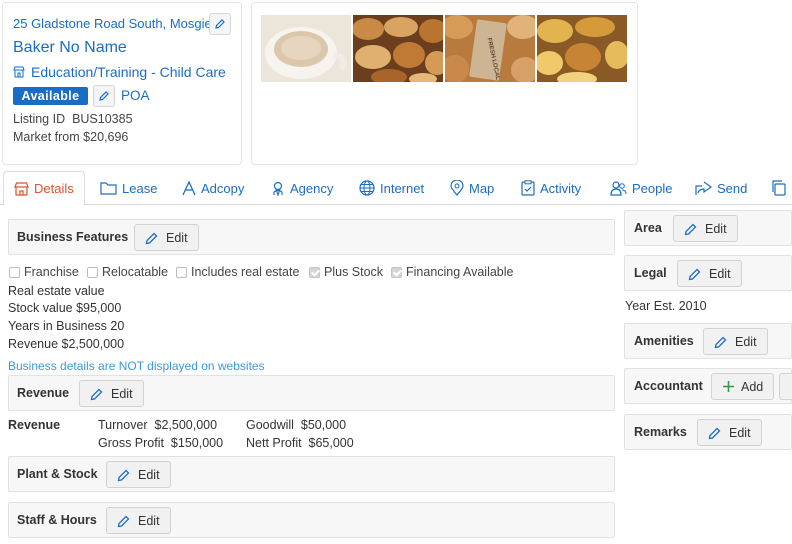 The image size is (792, 544). I want to click on revenue-header: Revenue Edit, so click(311, 393).